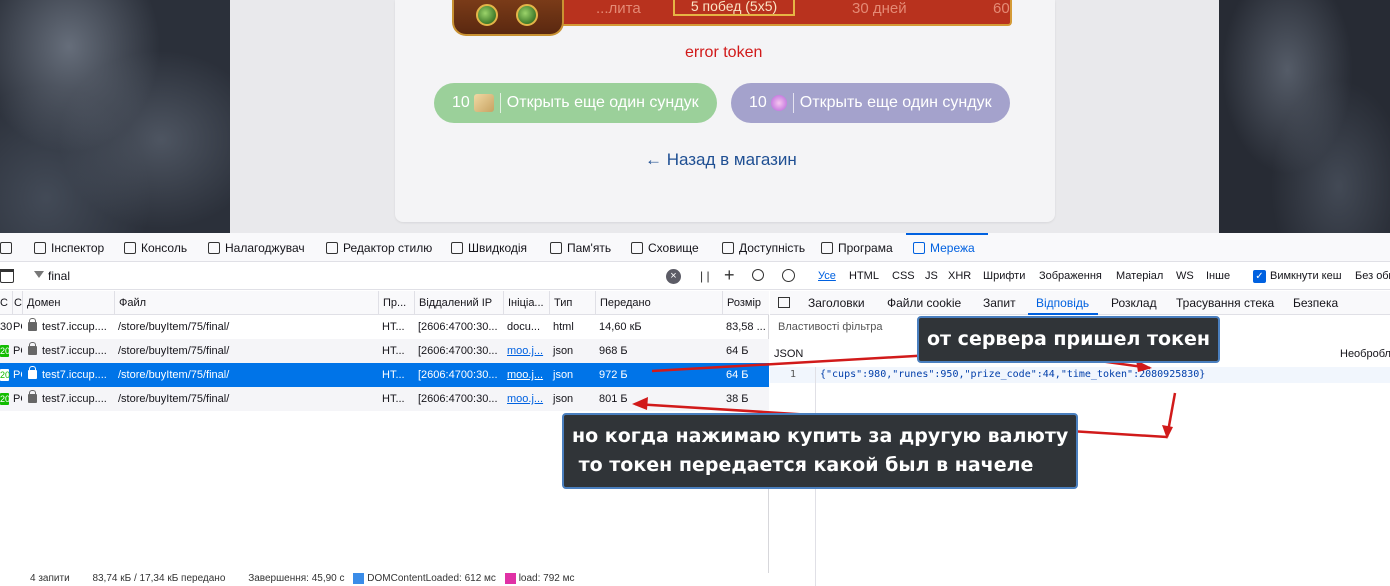 This screenshot has height=586, width=1390. I want to click on tab-accessibility: Доступність, so click(763, 247).